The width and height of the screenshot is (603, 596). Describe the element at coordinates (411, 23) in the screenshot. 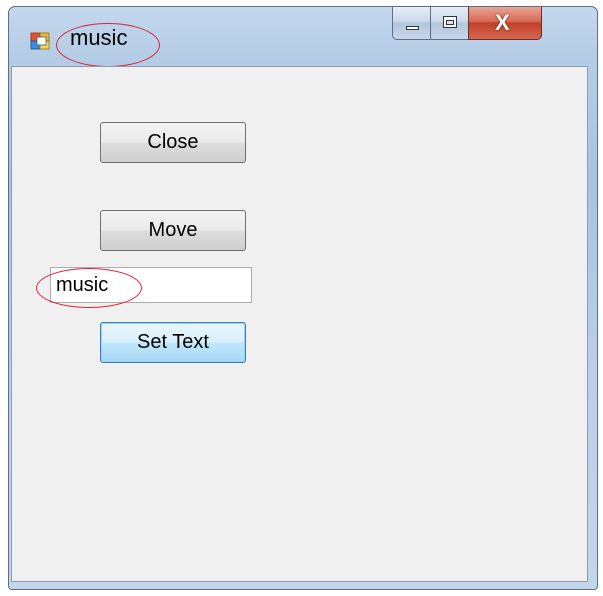

I see `minimize-button` at that location.